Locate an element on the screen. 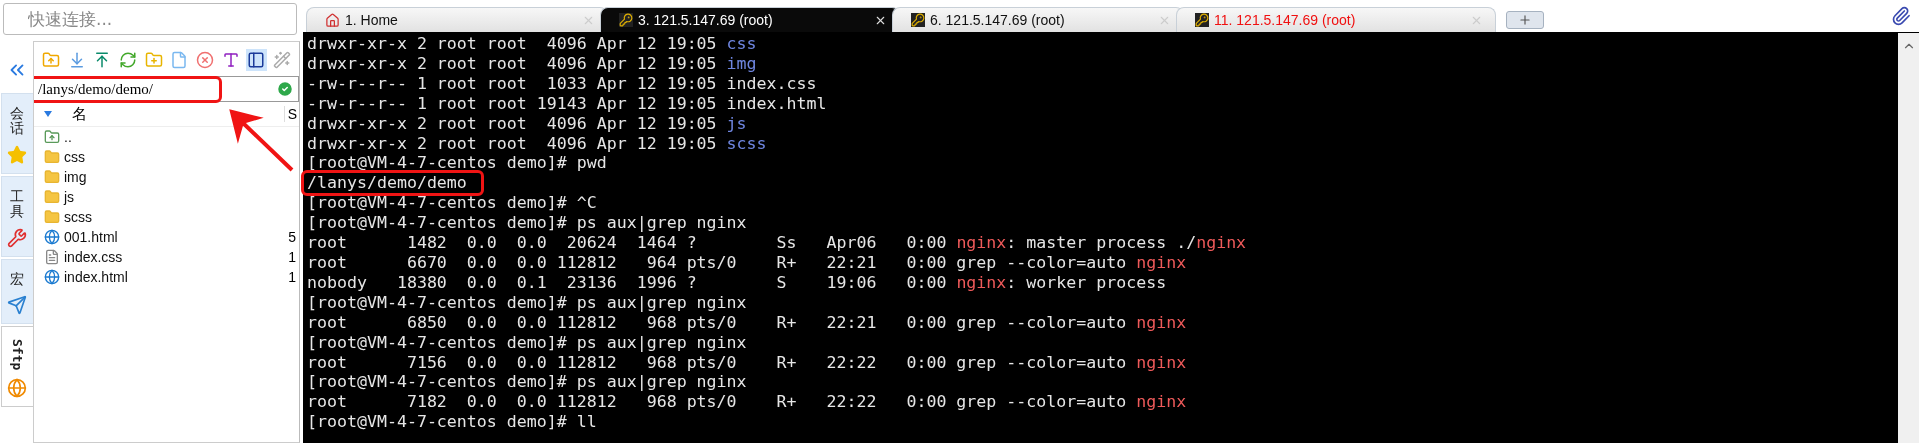 This screenshot has height=443, width=1919. plus-icon is located at coordinates (1525, 20).